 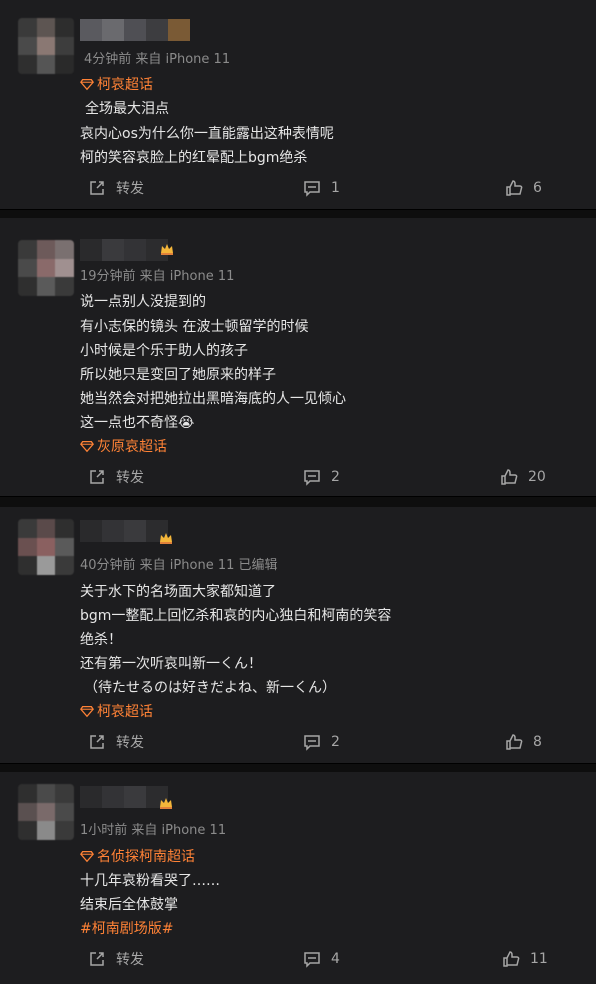 I want to click on post-text-line: 这一点也不奇怪😭, so click(x=137, y=422).